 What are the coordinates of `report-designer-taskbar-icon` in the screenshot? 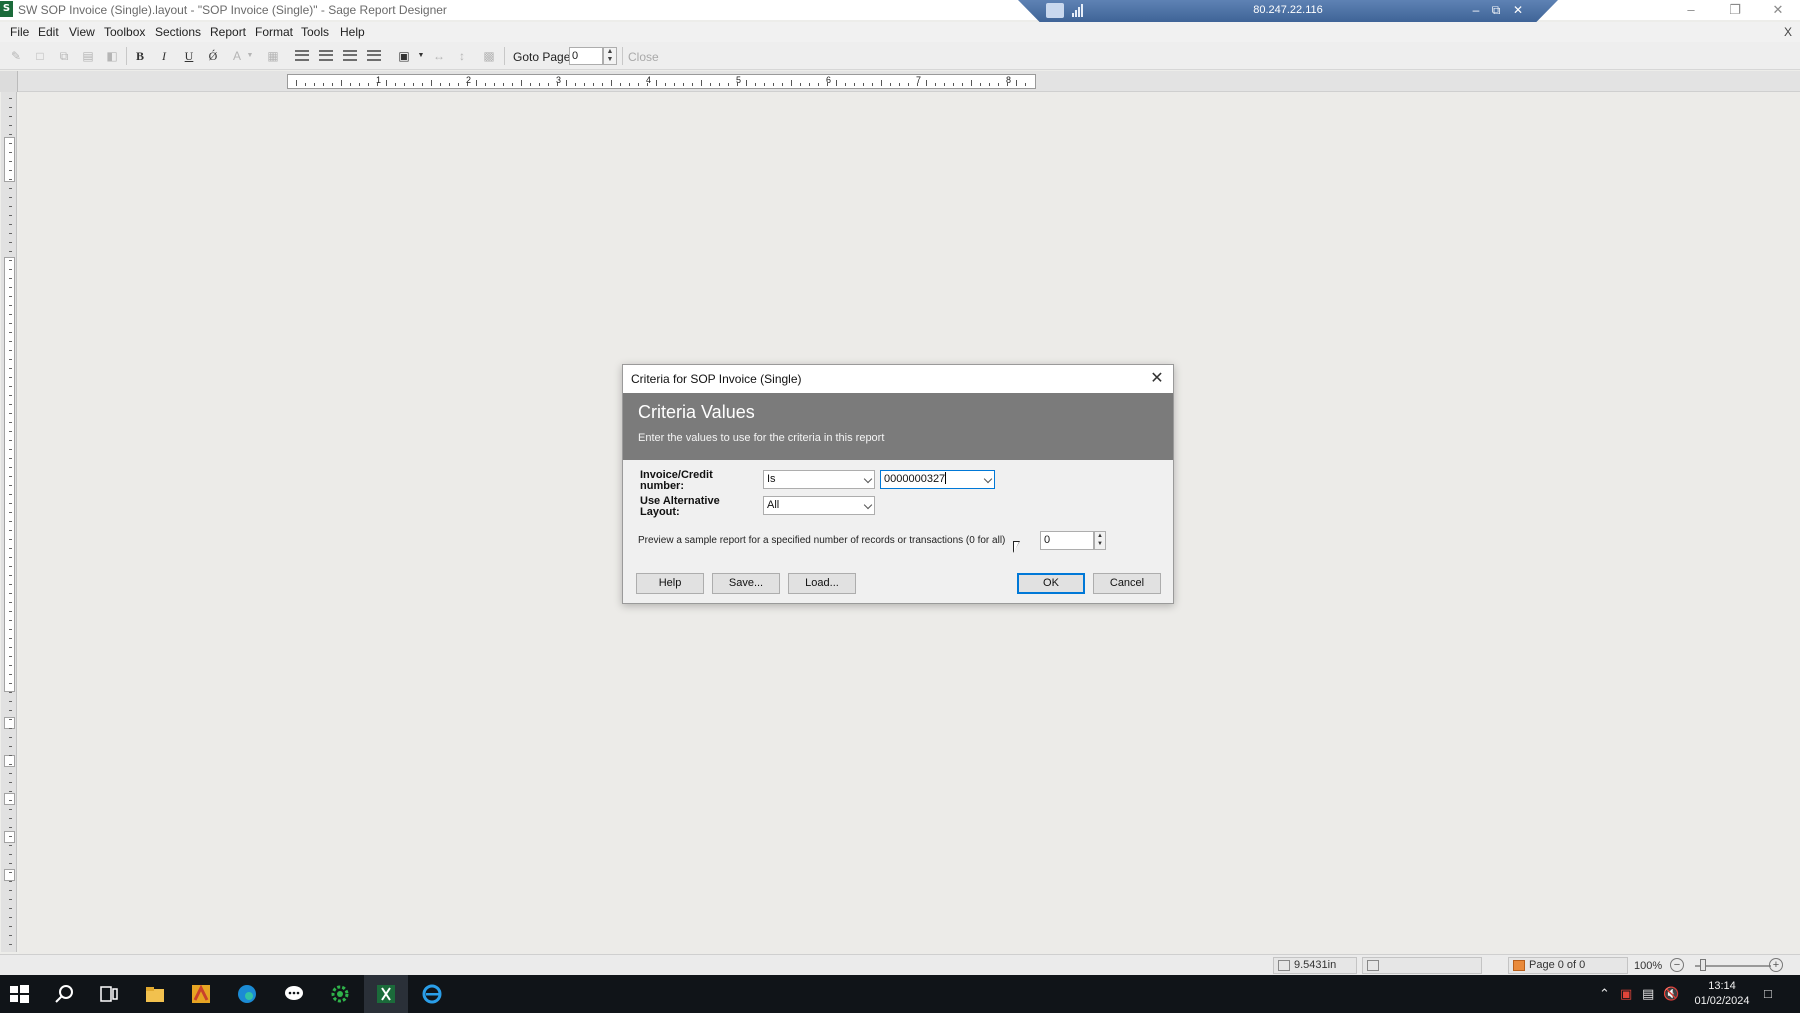 It's located at (386, 994).